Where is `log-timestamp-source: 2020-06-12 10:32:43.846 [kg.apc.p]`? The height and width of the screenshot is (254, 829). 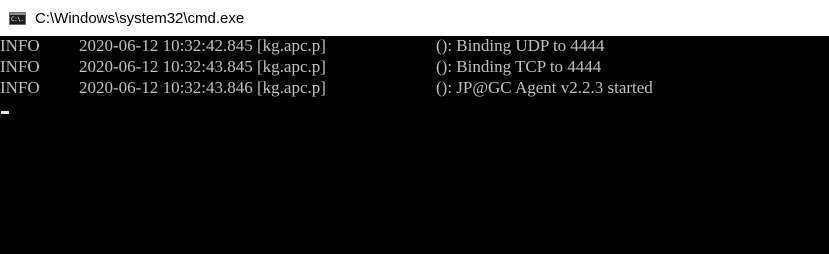
log-timestamp-source: 2020-06-12 10:32:43.846 [kg.apc.p] is located at coordinates (202, 87).